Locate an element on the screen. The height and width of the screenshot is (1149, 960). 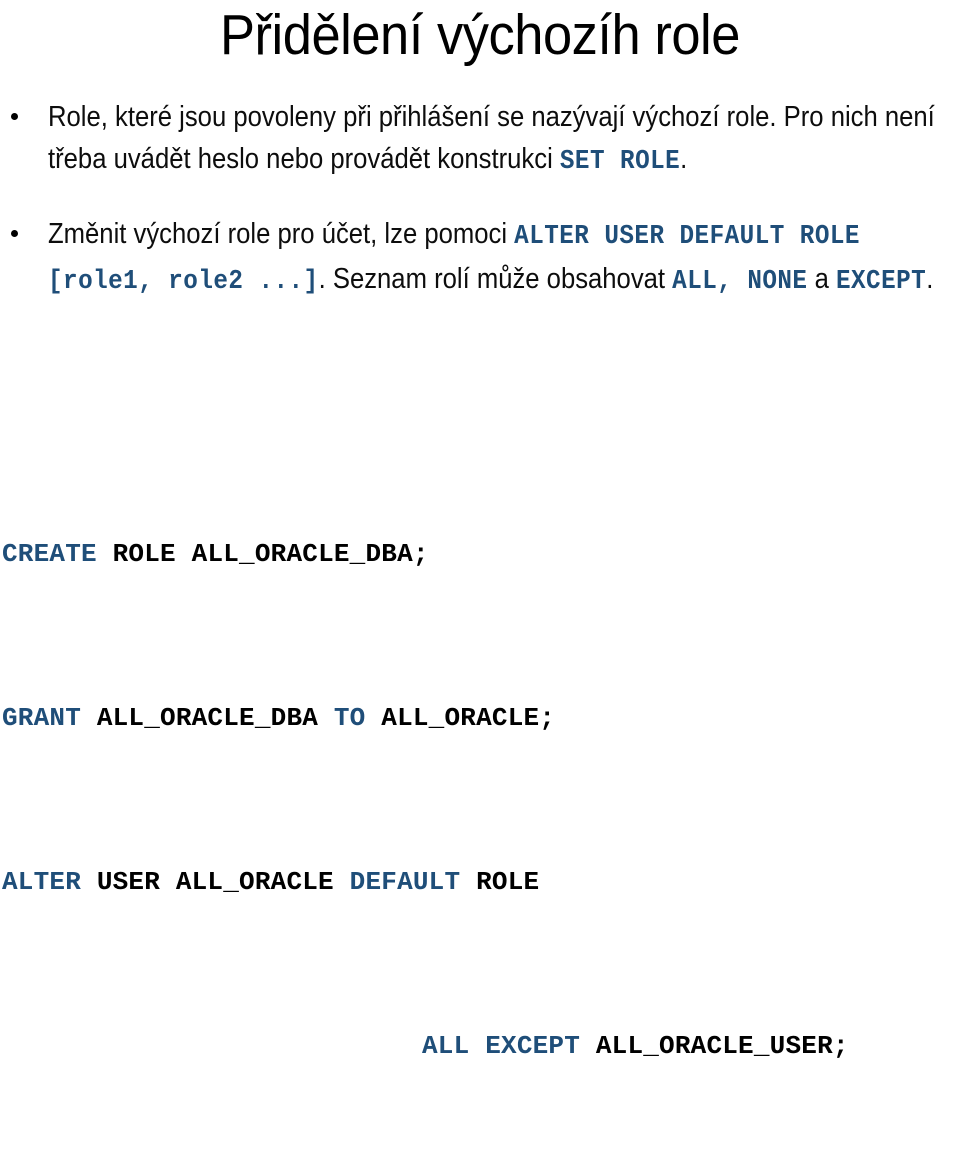
bullet-1-code-set-role: SET ROLE is located at coordinates (620, 162).